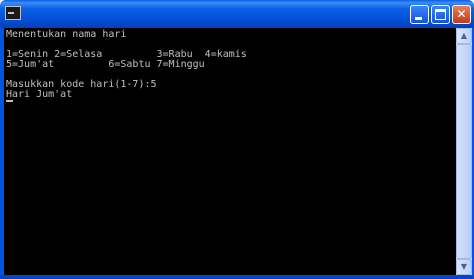 This screenshot has width=474, height=279. Describe the element at coordinates (217, 14) in the screenshot. I see `window-title` at that location.